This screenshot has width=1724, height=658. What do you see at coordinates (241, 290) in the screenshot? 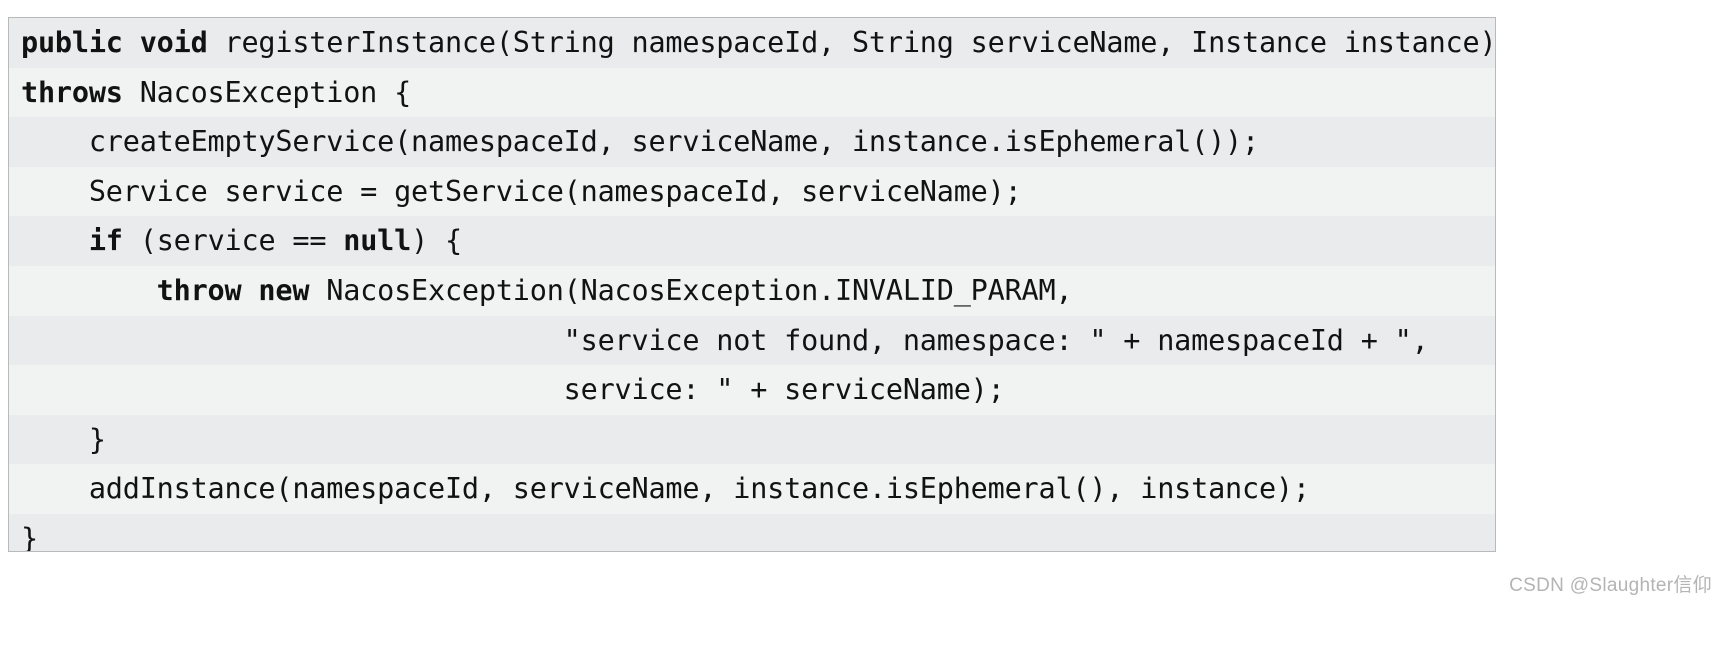
I see `code-keyword: throw new` at bounding box center [241, 290].